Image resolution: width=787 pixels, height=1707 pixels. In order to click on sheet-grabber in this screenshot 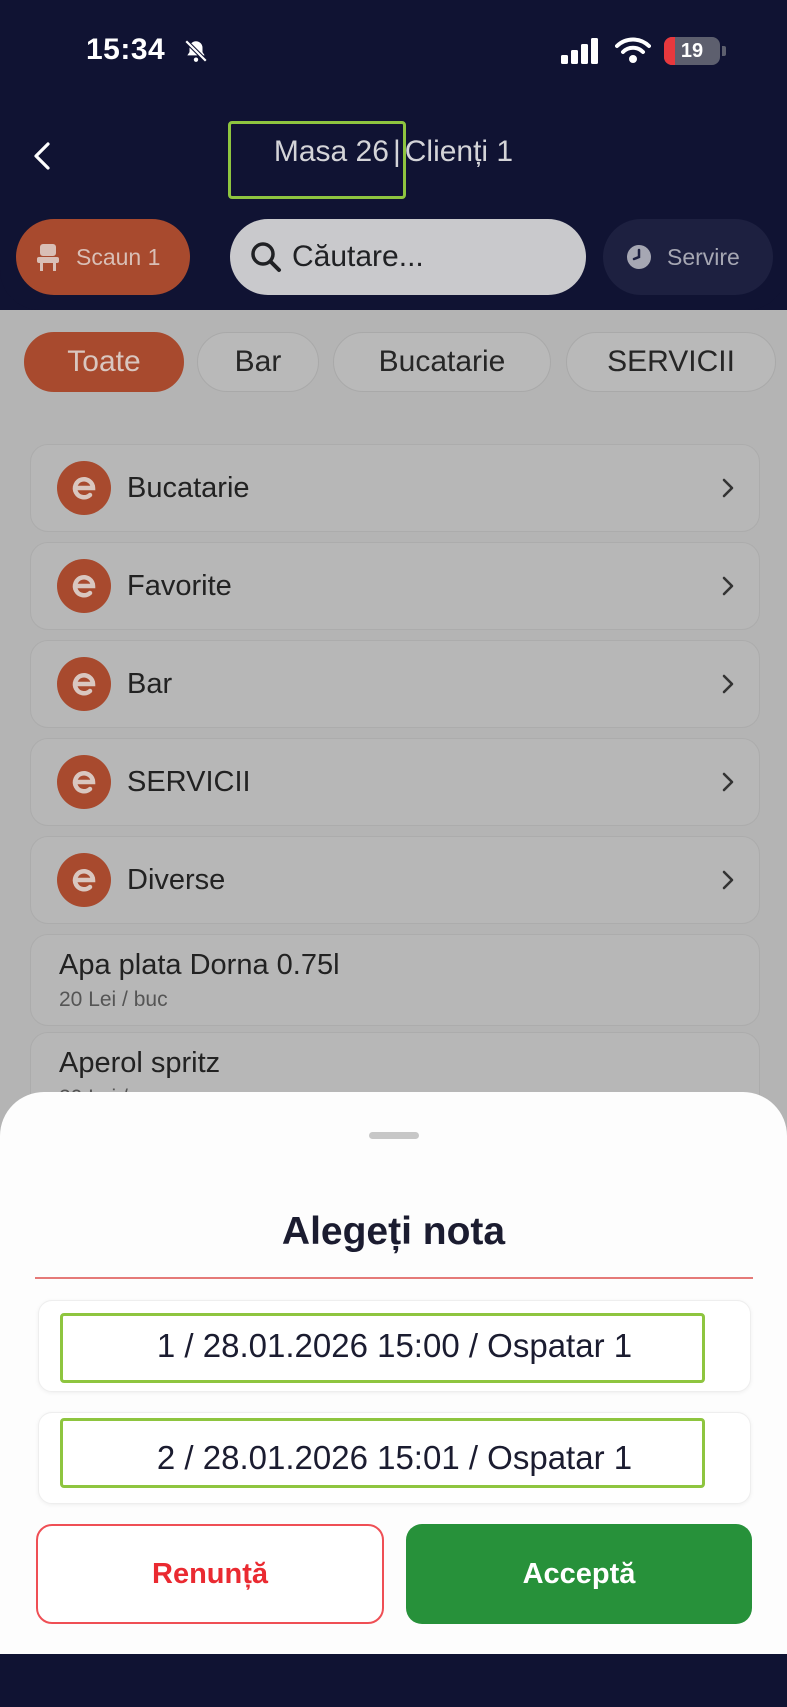, I will do `click(394, 1135)`.